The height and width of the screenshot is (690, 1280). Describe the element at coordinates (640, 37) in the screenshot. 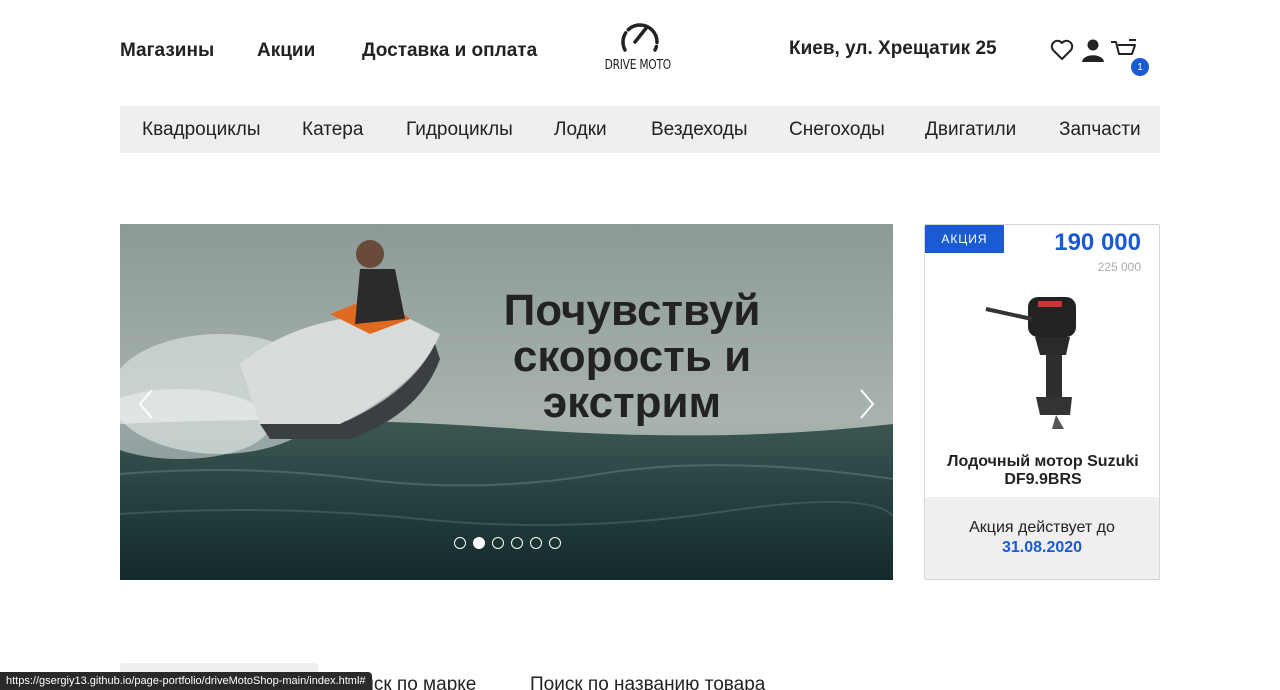

I see `speedometer-logo-icon` at that location.